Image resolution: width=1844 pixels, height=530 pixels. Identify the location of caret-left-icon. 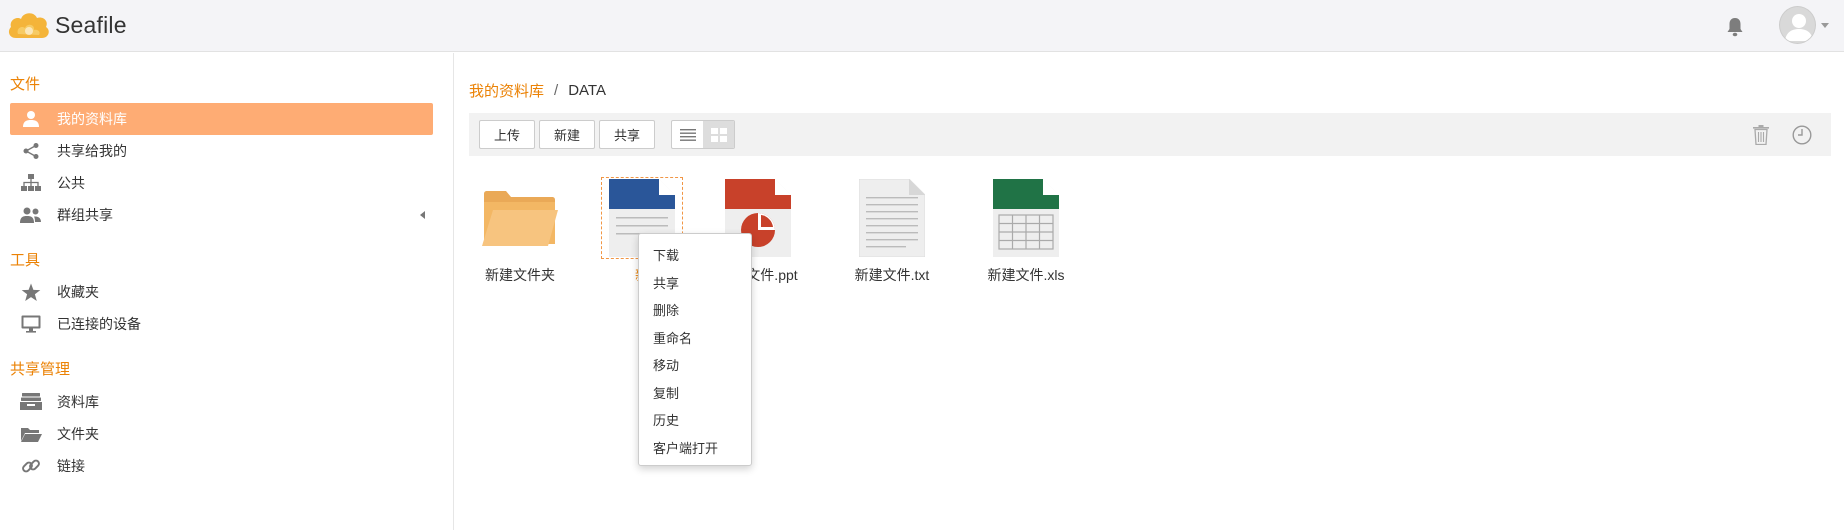
(422, 215).